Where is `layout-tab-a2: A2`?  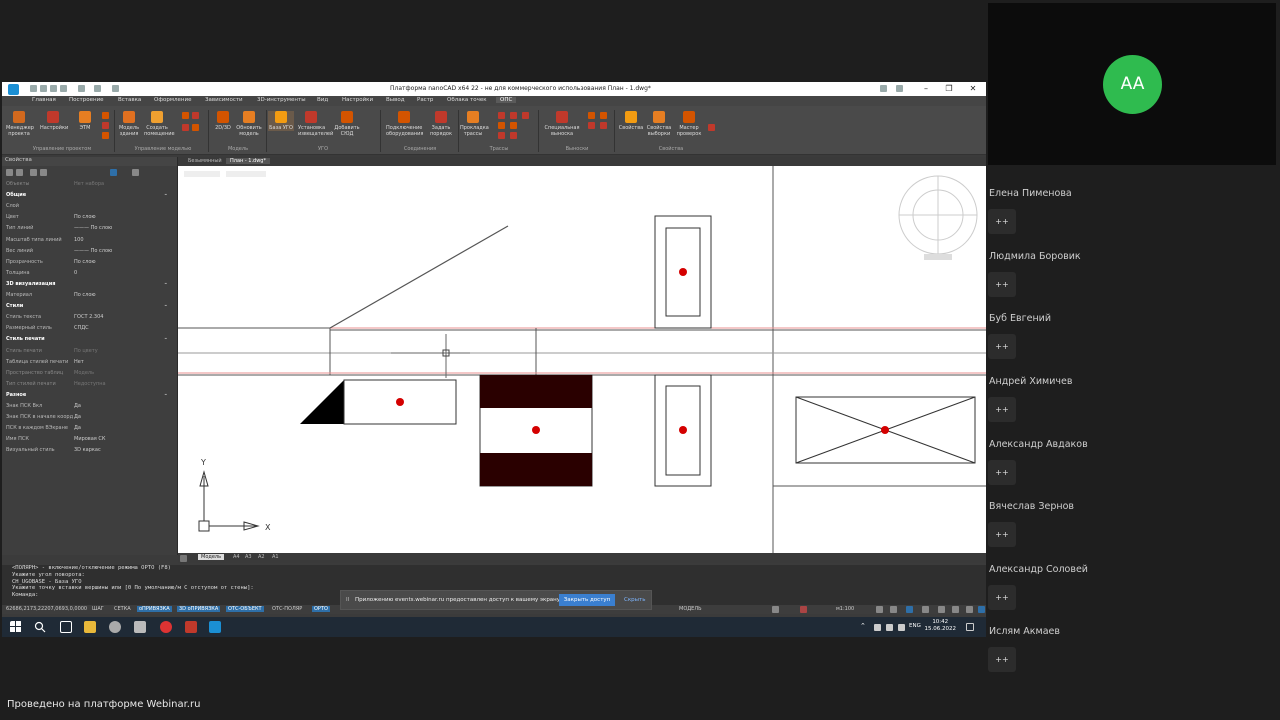
layout-tab-a2: A2 is located at coordinates (261, 557).